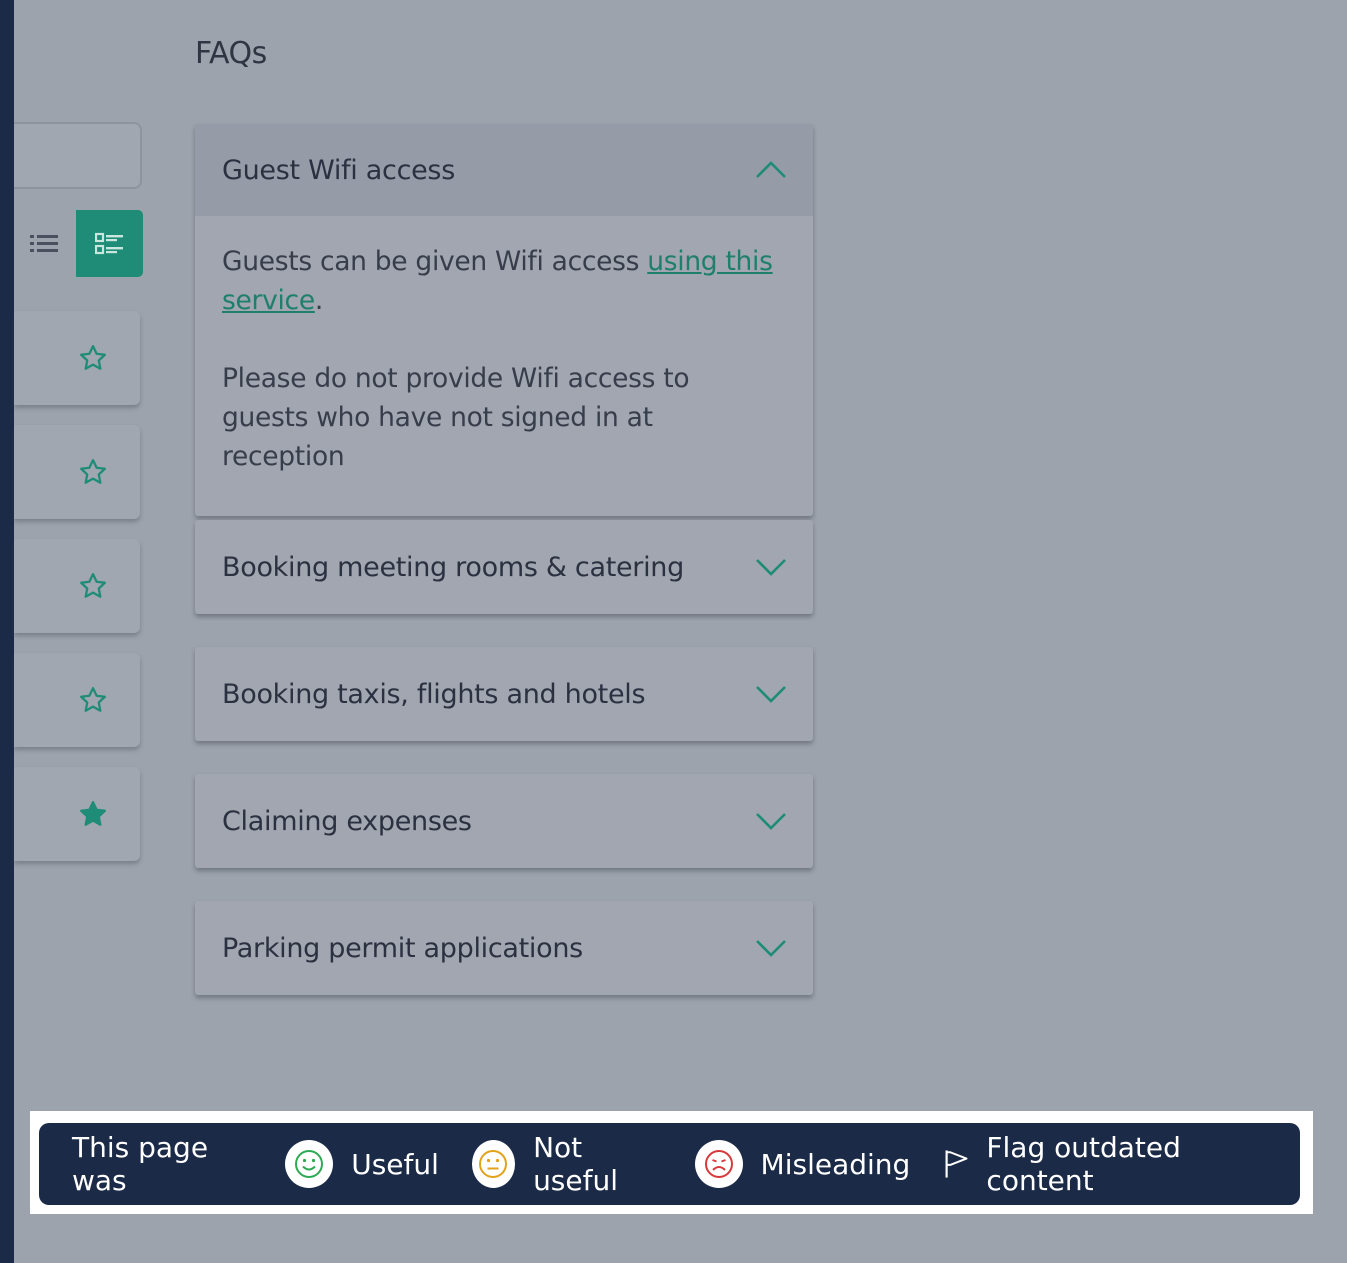  What do you see at coordinates (435, 261) in the screenshot?
I see `faq-text: Guests can be given Wifi access` at bounding box center [435, 261].